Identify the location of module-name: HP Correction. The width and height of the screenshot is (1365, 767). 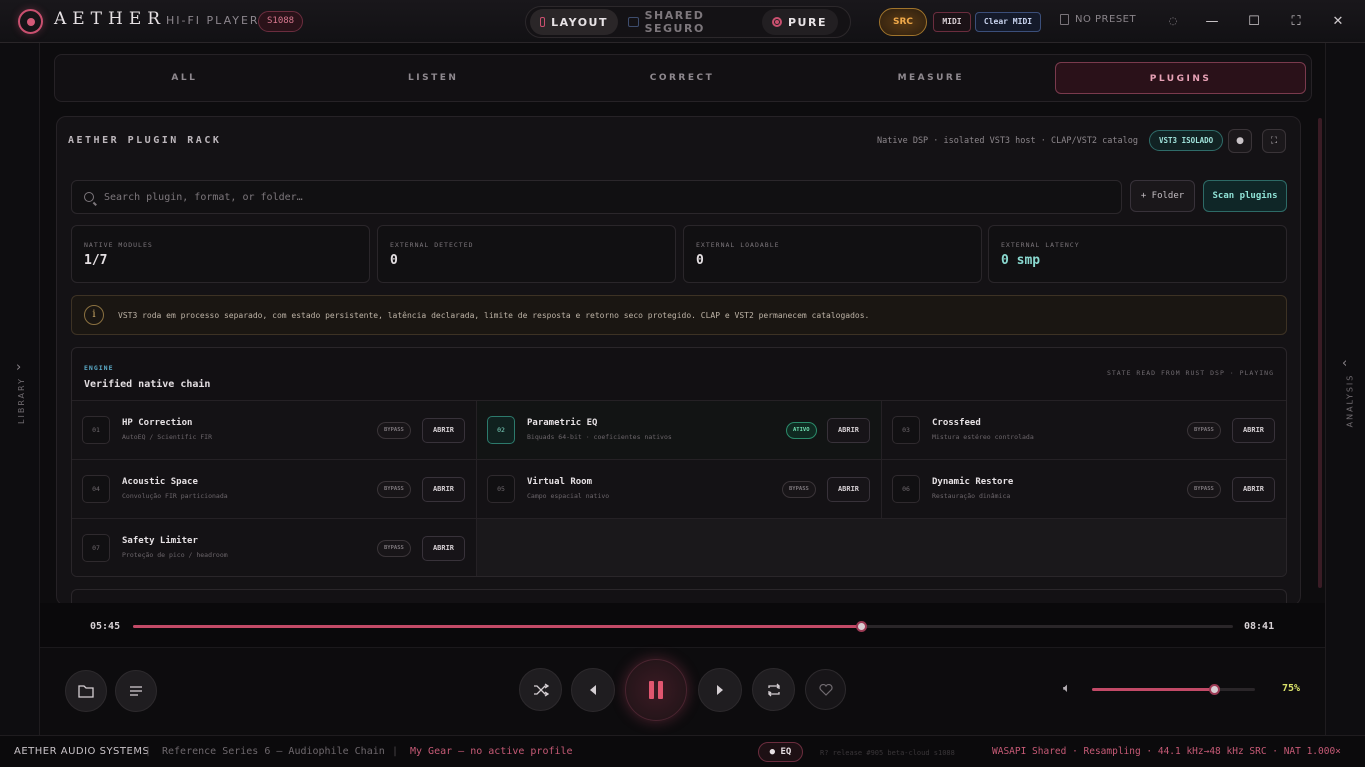
(157, 423).